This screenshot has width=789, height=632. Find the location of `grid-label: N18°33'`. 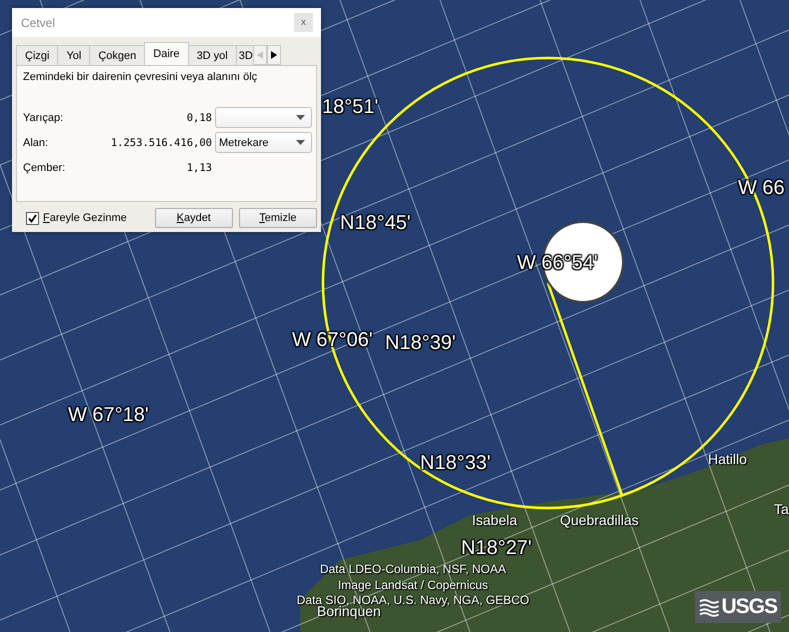

grid-label: N18°33' is located at coordinates (455, 463).